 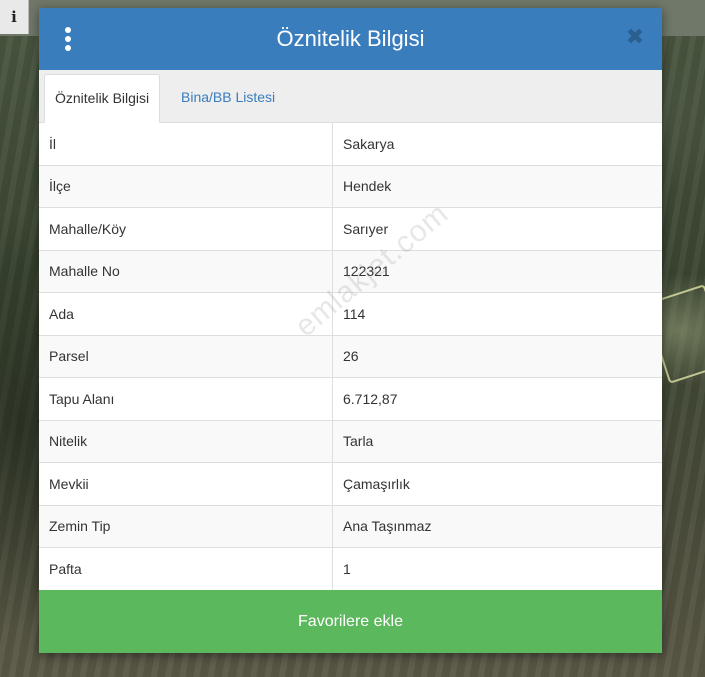 I want to click on table-row: Mevkii Çamaşırlık, so click(x=350, y=484).